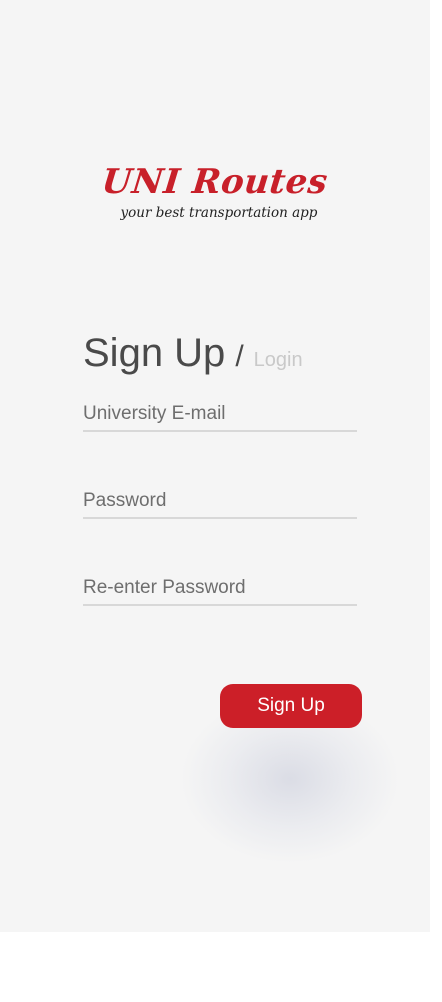  What do you see at coordinates (154, 353) in the screenshot?
I see `signup-title: Sign Up` at bounding box center [154, 353].